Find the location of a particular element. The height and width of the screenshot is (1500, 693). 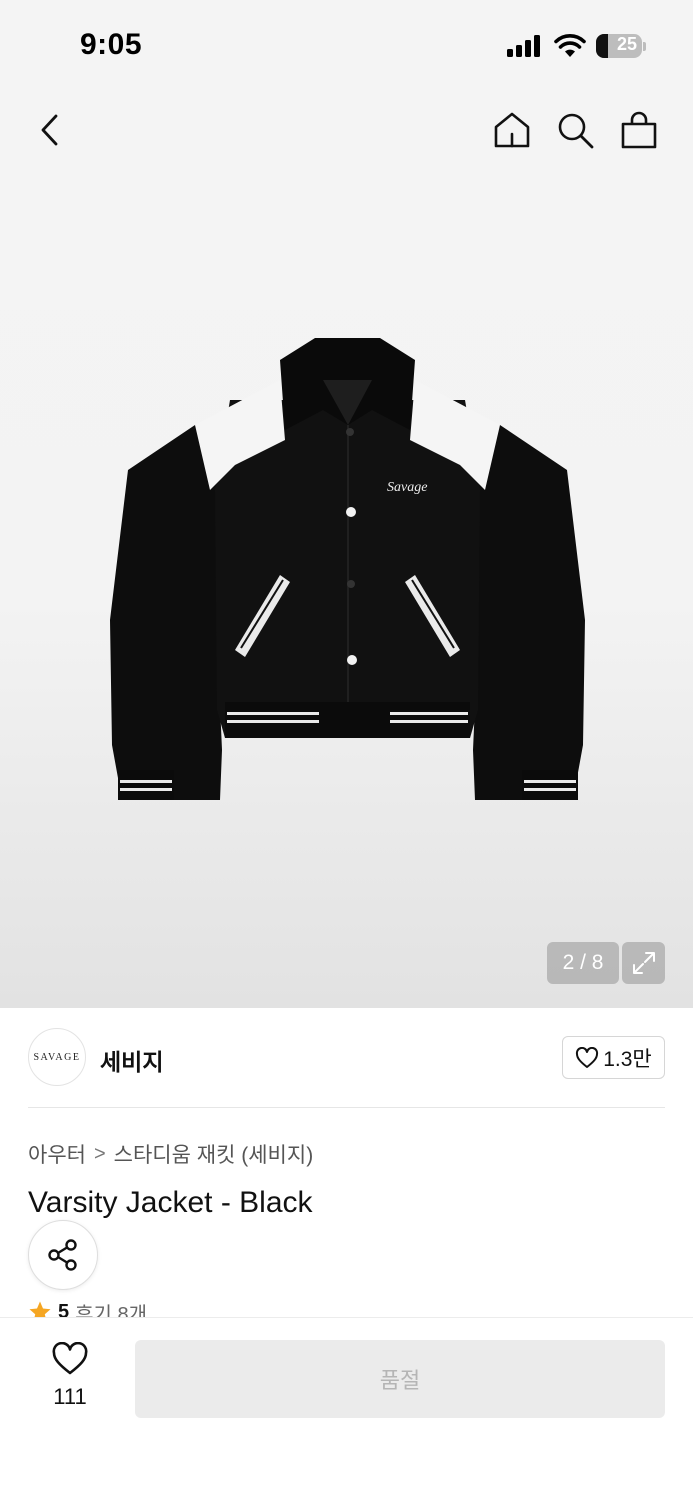

home-icon is located at coordinates (512, 130).